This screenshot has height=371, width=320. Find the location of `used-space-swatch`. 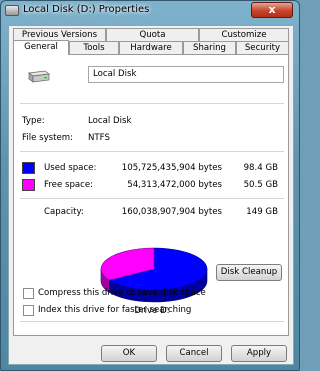

used-space-swatch is located at coordinates (28, 168).